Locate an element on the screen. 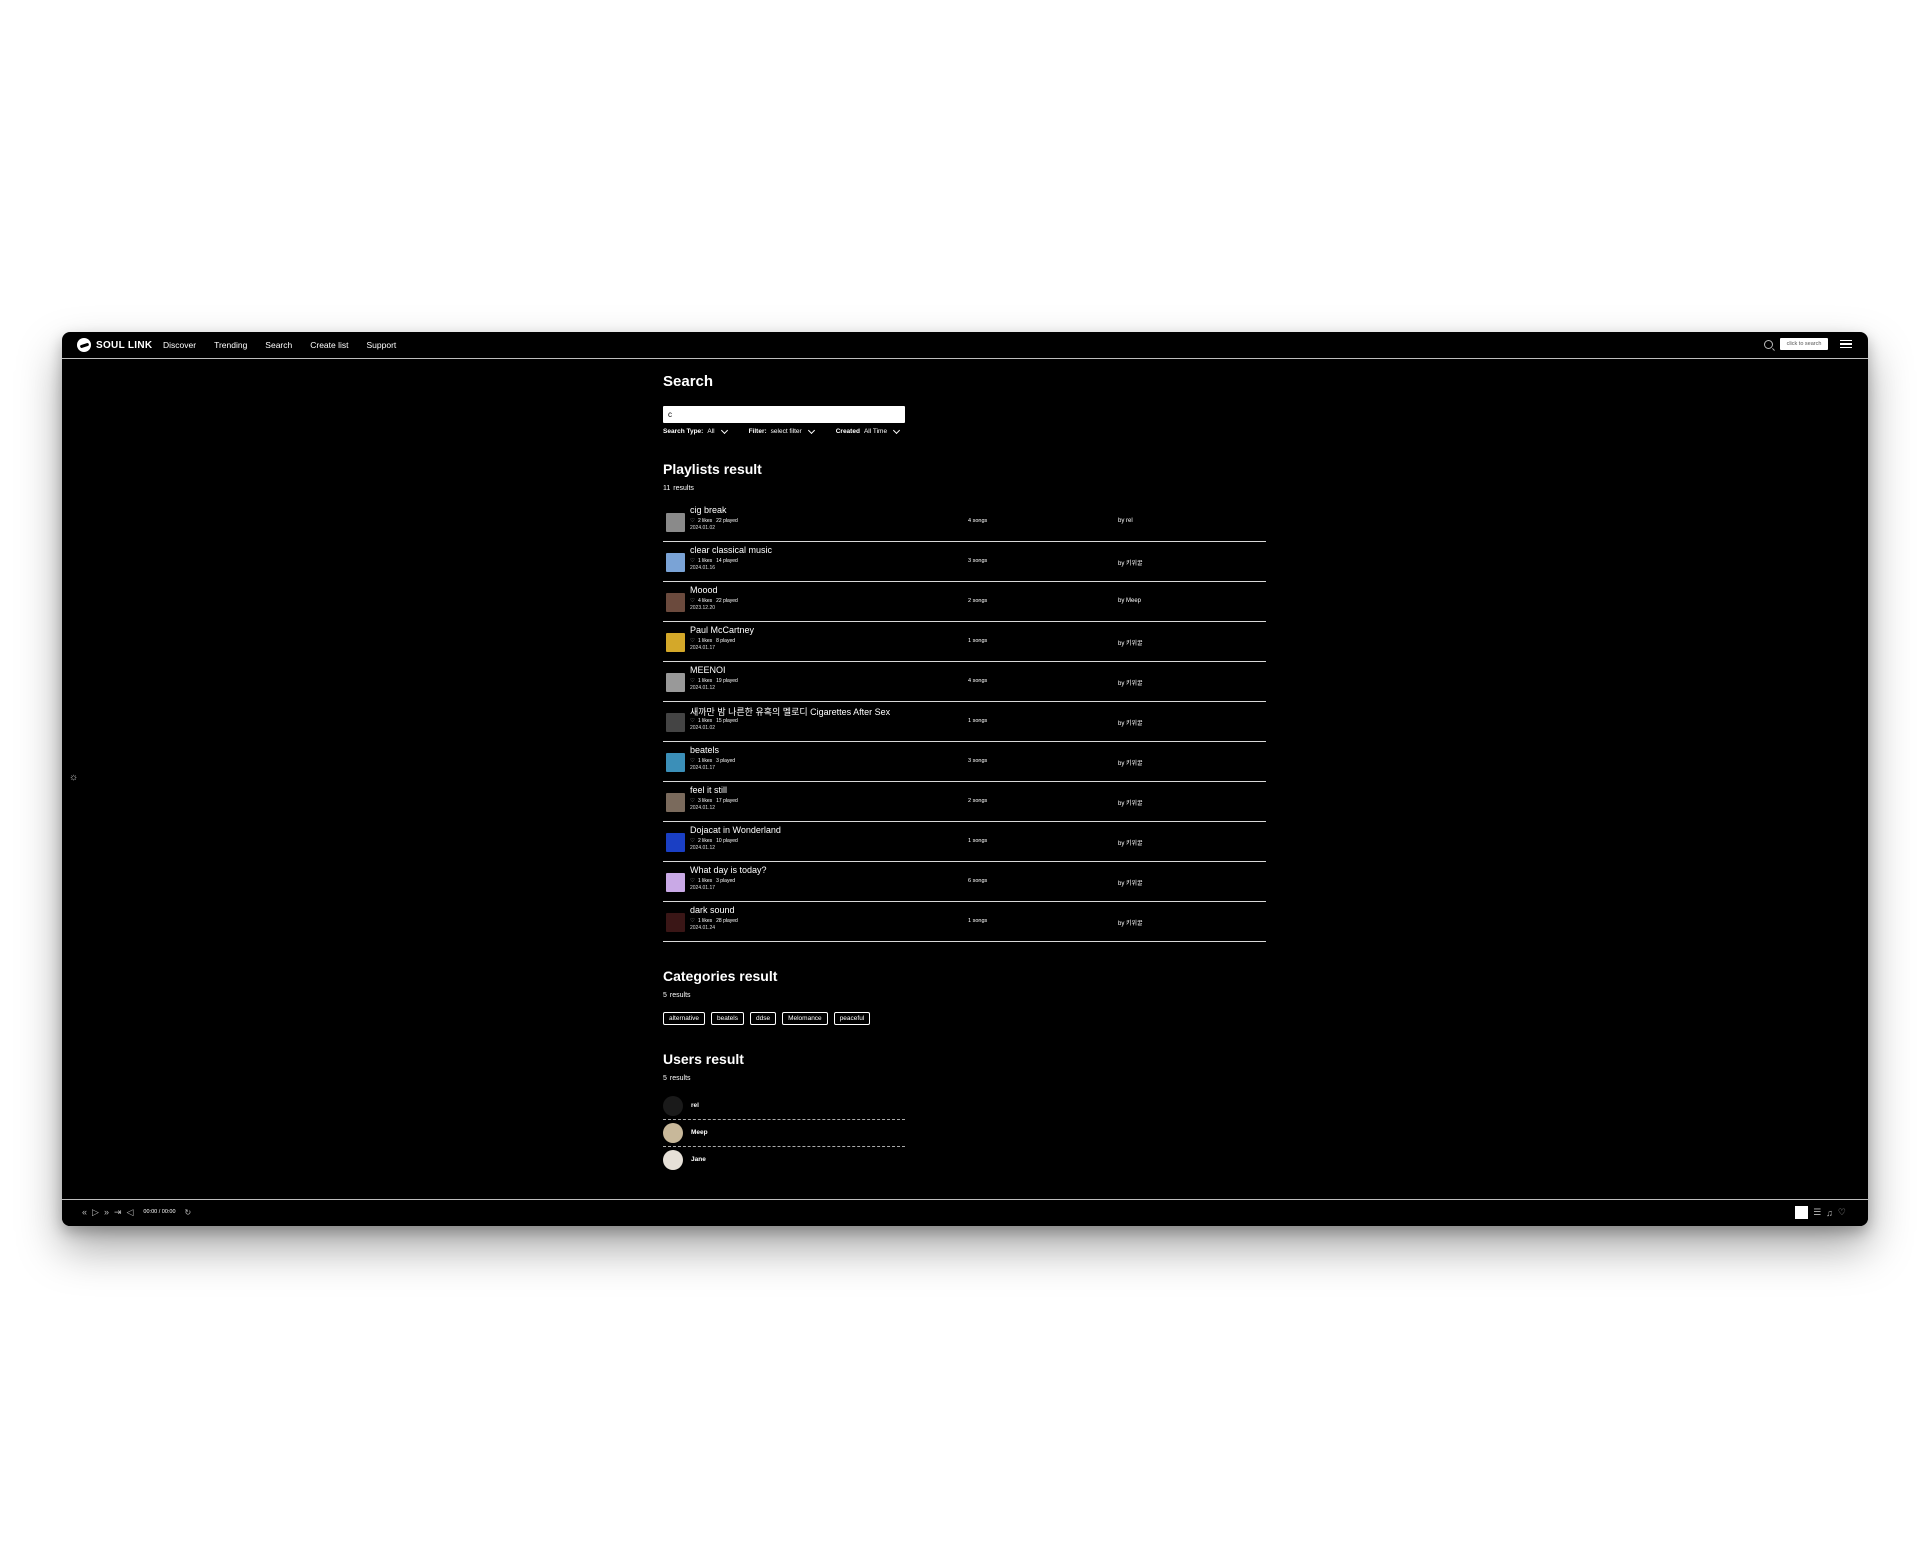  created-dropdown: Created All Time is located at coordinates (868, 430).